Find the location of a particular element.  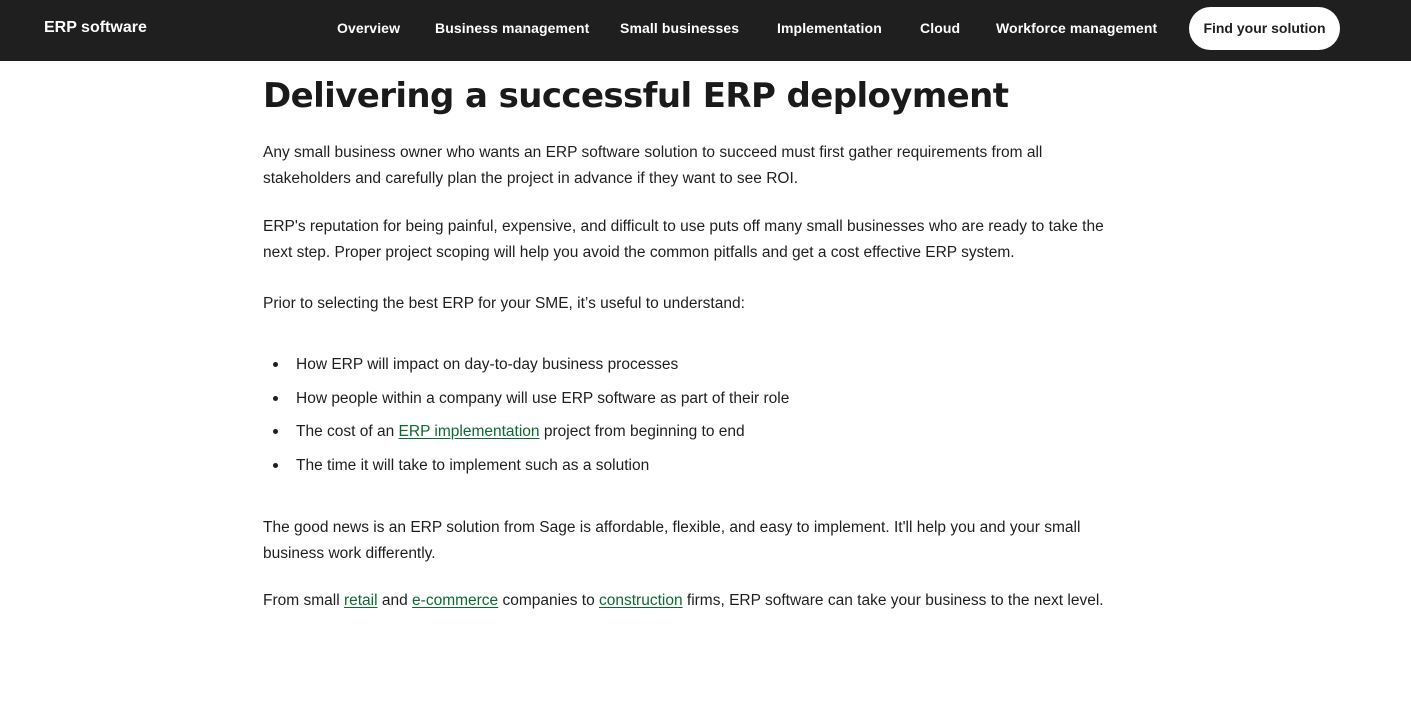

nav-item-business-management: Business management is located at coordinates (512, 28).